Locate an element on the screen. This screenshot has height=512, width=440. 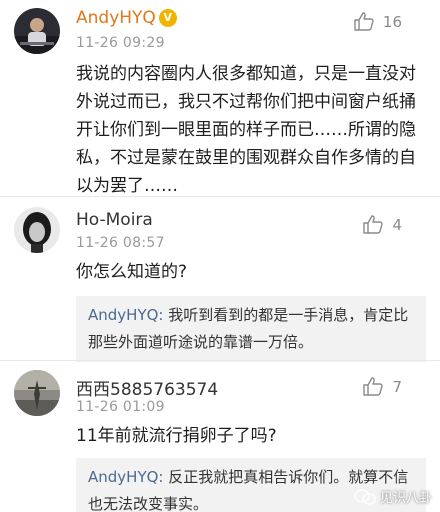
comment-text: 11年前就流行捐卵子了吗? is located at coordinates (176, 436).